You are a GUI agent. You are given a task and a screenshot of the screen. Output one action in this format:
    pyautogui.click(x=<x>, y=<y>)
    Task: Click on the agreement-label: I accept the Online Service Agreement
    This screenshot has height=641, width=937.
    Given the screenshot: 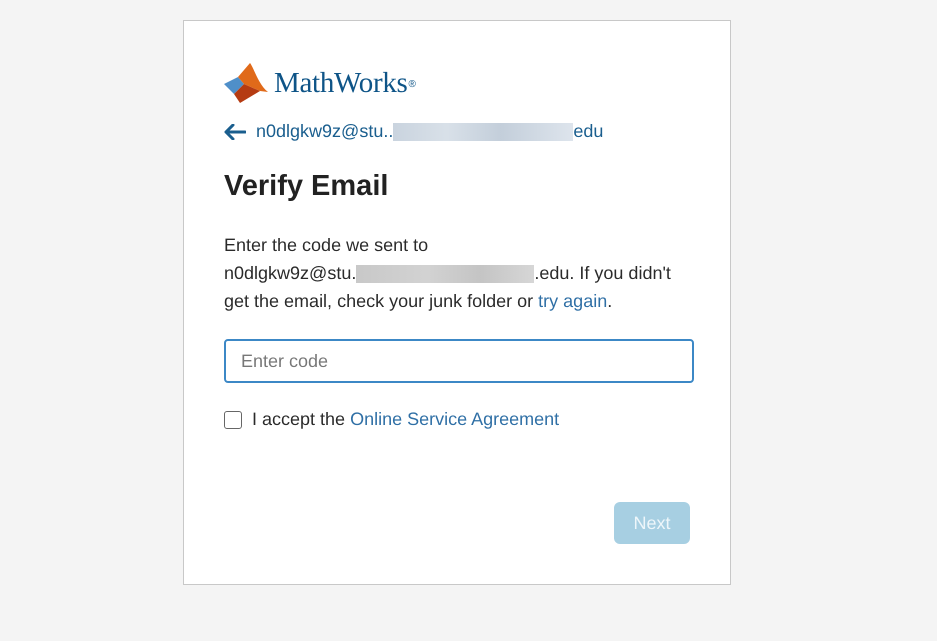 What is the action you would take?
    pyautogui.click(x=406, y=419)
    